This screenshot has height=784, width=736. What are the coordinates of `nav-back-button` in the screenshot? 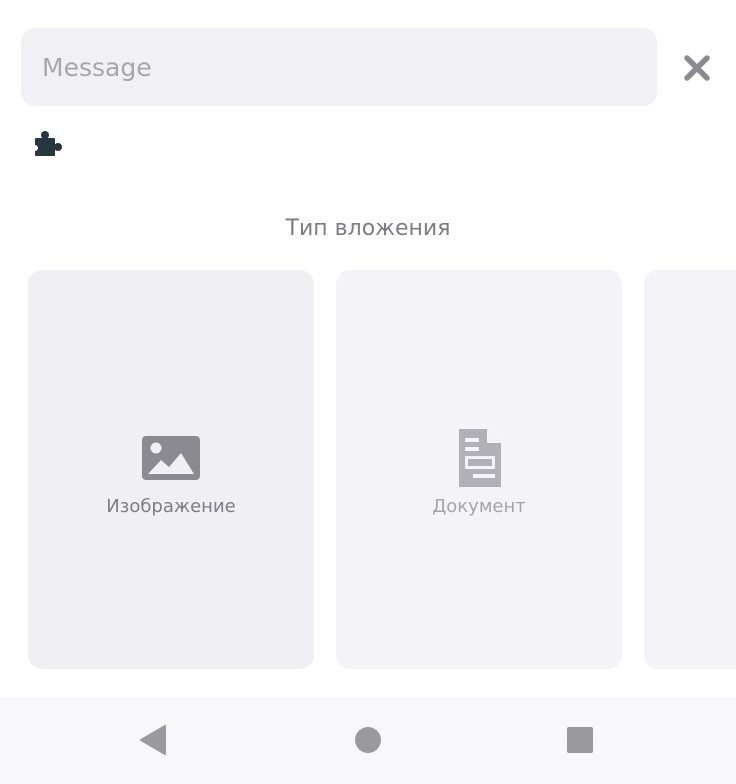 It's located at (153, 740).